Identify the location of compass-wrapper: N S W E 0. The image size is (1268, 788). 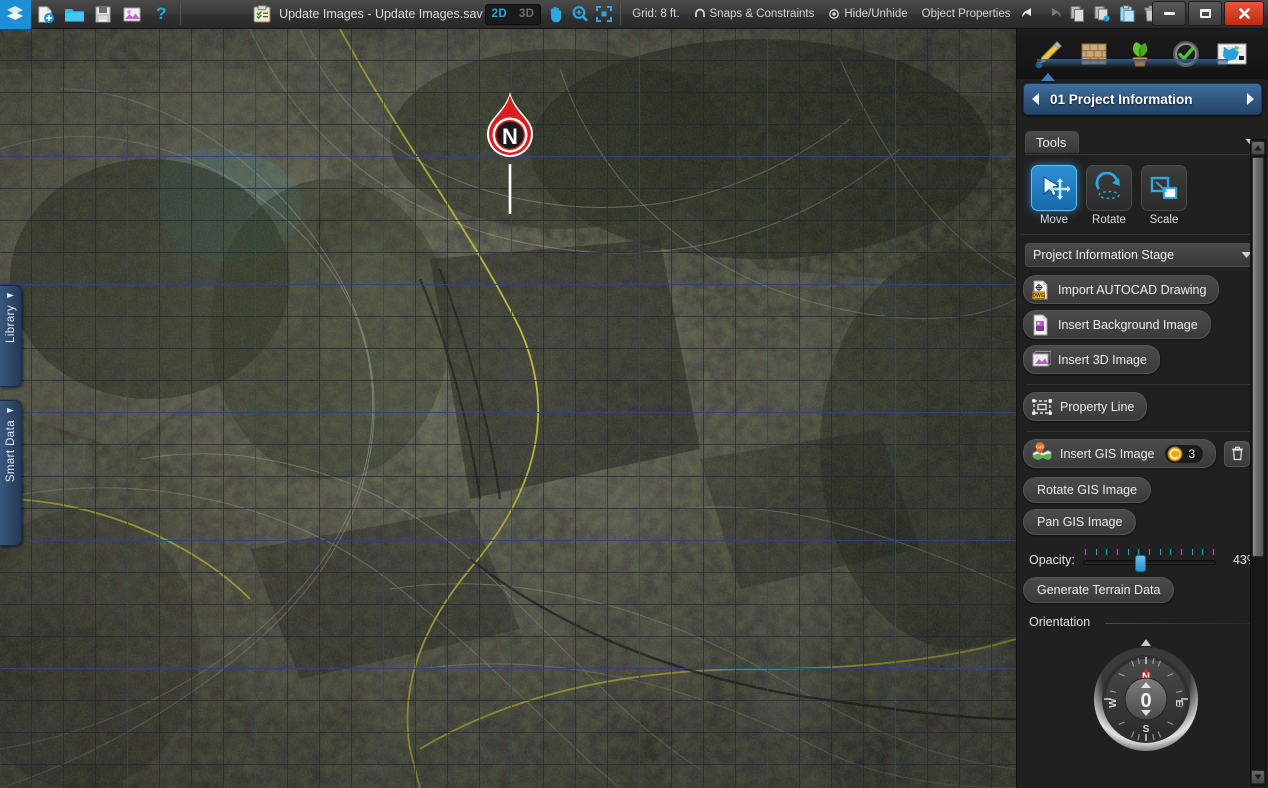
(1145, 693).